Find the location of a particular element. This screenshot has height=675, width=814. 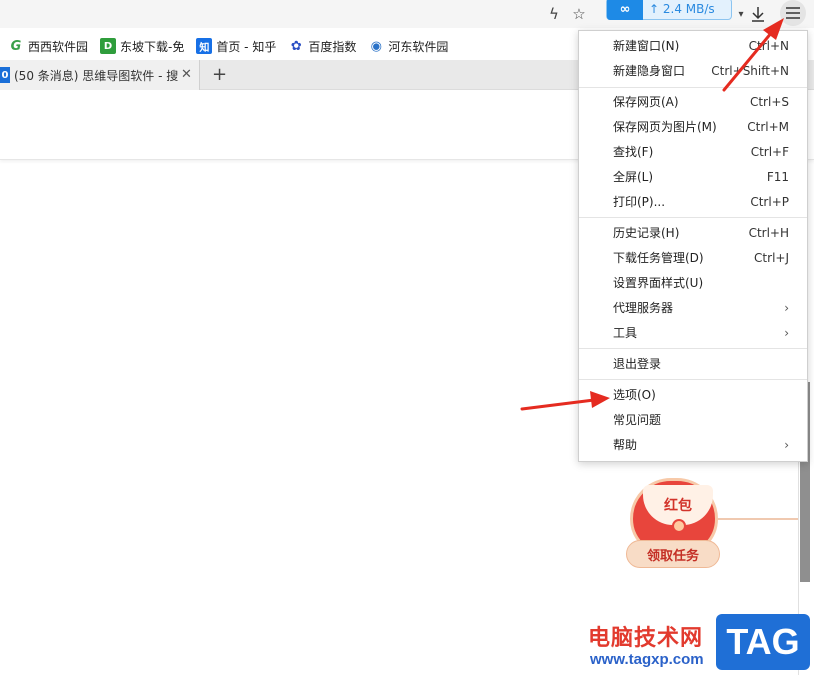

red-packet-connector is located at coordinates (756, 519).